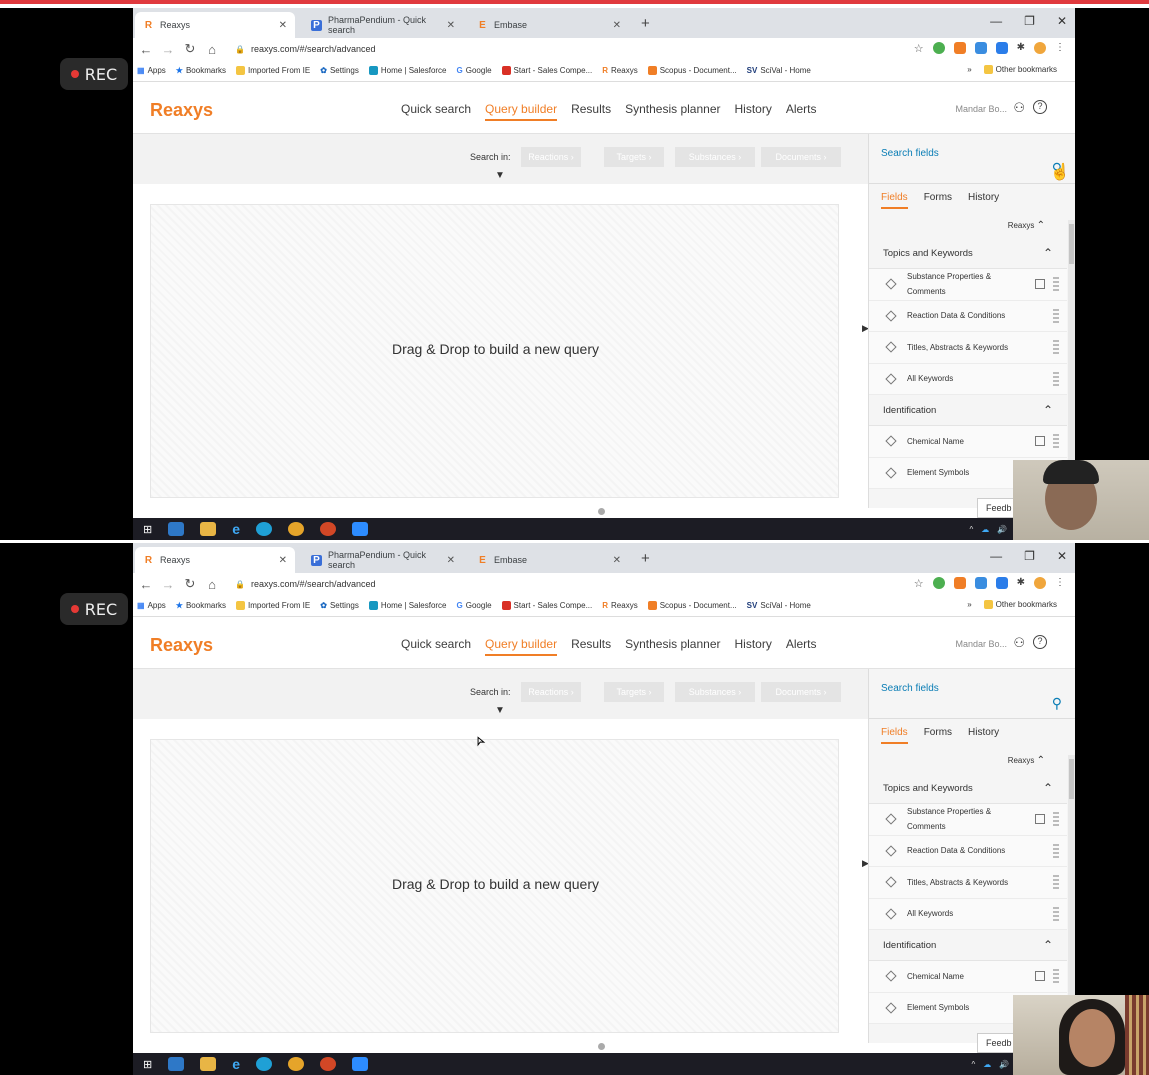 The image size is (1149, 1075). I want to click on nav-alerts: Alerts, so click(801, 111).